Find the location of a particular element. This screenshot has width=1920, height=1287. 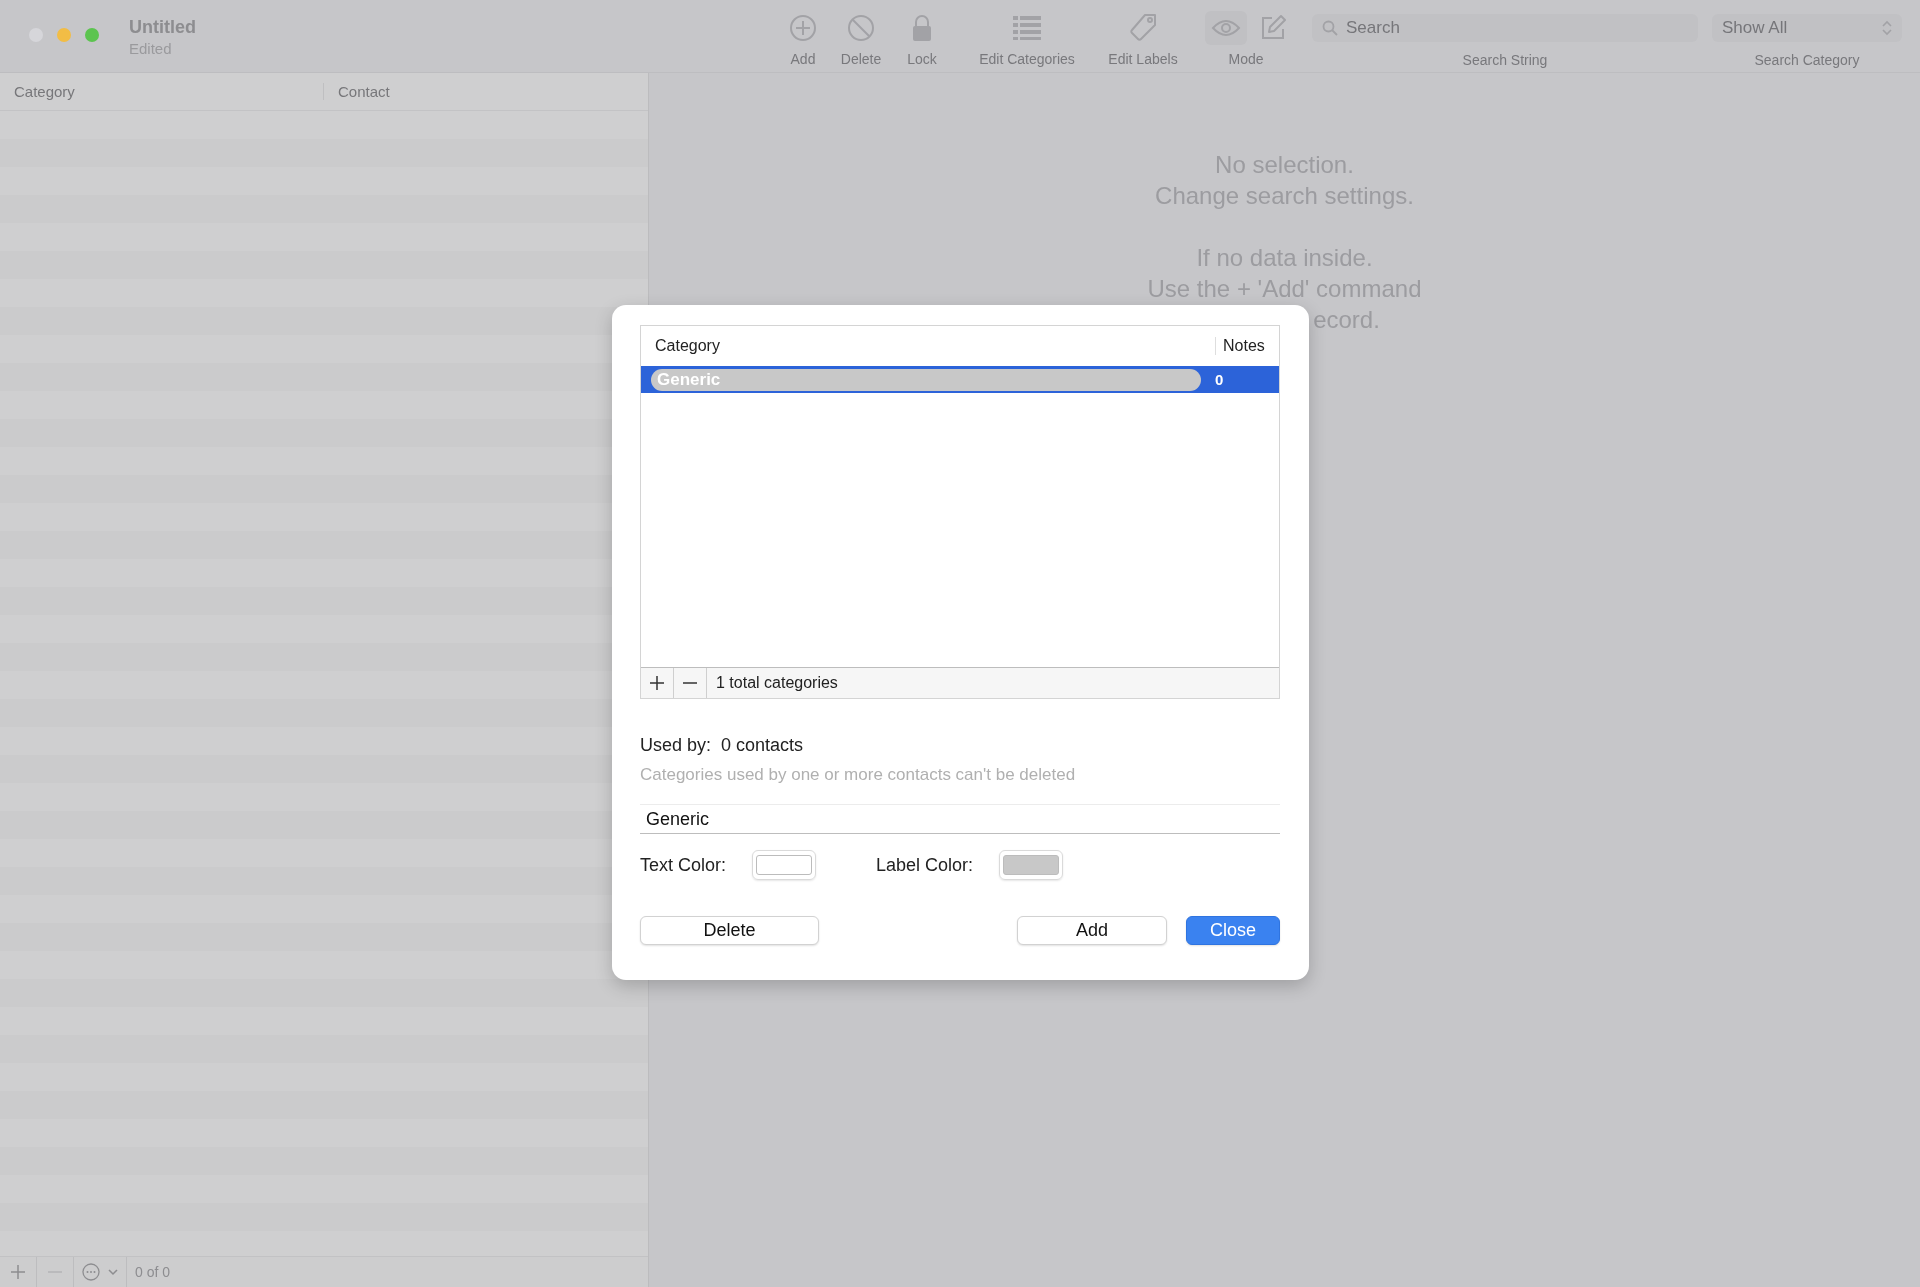

label-color-label: Label Color: is located at coordinates (925, 865).